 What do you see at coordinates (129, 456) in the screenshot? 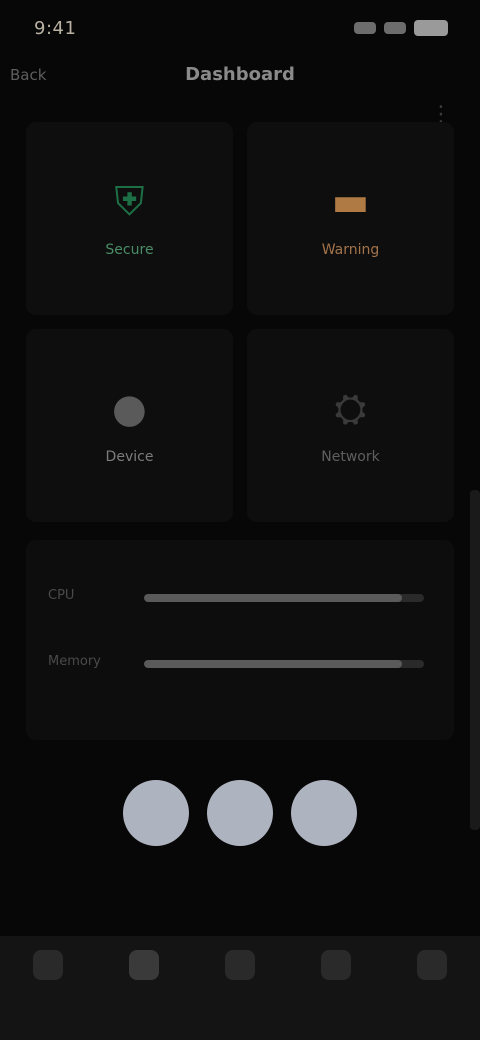
I see `card-label: Device` at bounding box center [129, 456].